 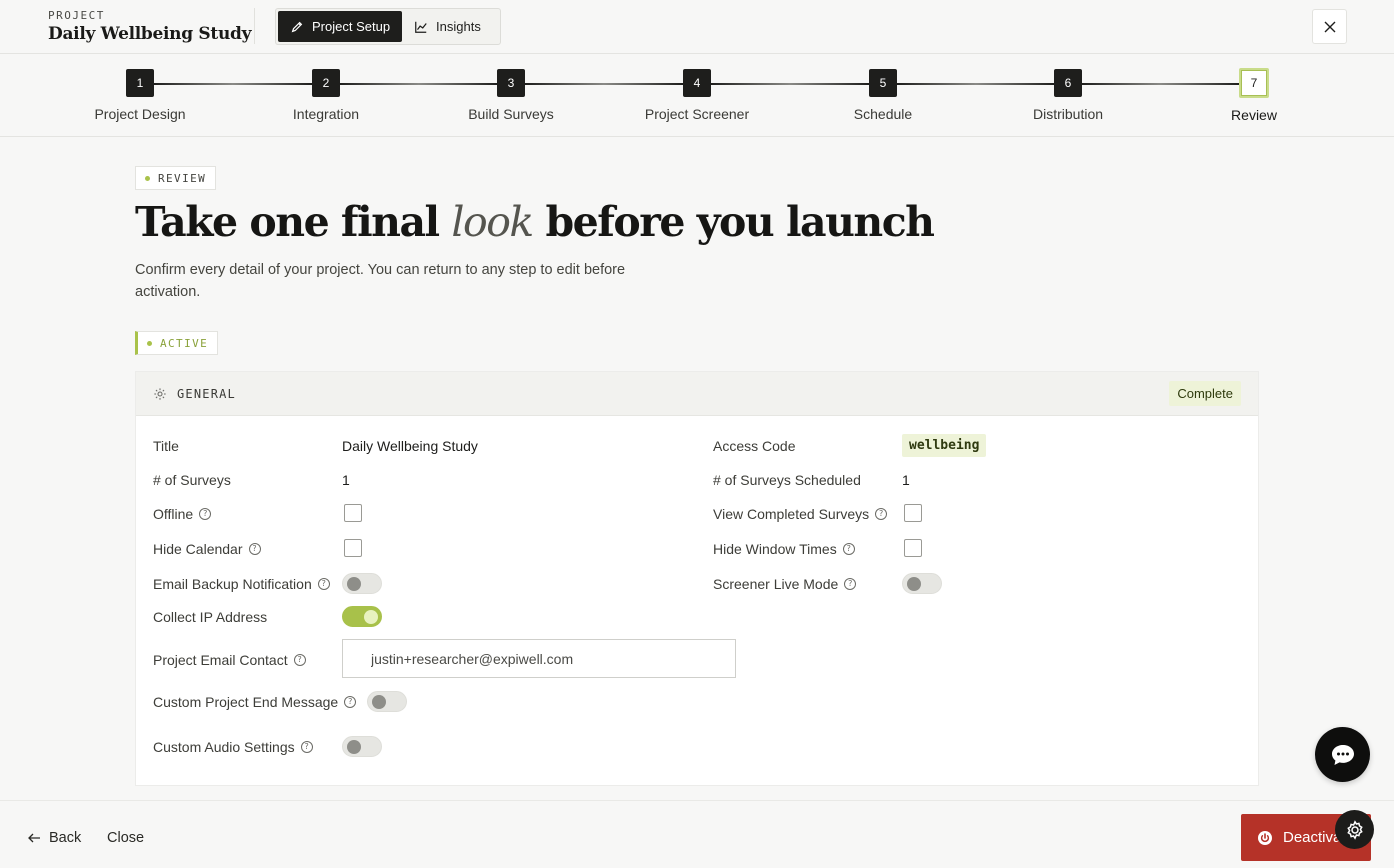 What do you see at coordinates (1068, 114) in the screenshot?
I see `step-label: Distribution` at bounding box center [1068, 114].